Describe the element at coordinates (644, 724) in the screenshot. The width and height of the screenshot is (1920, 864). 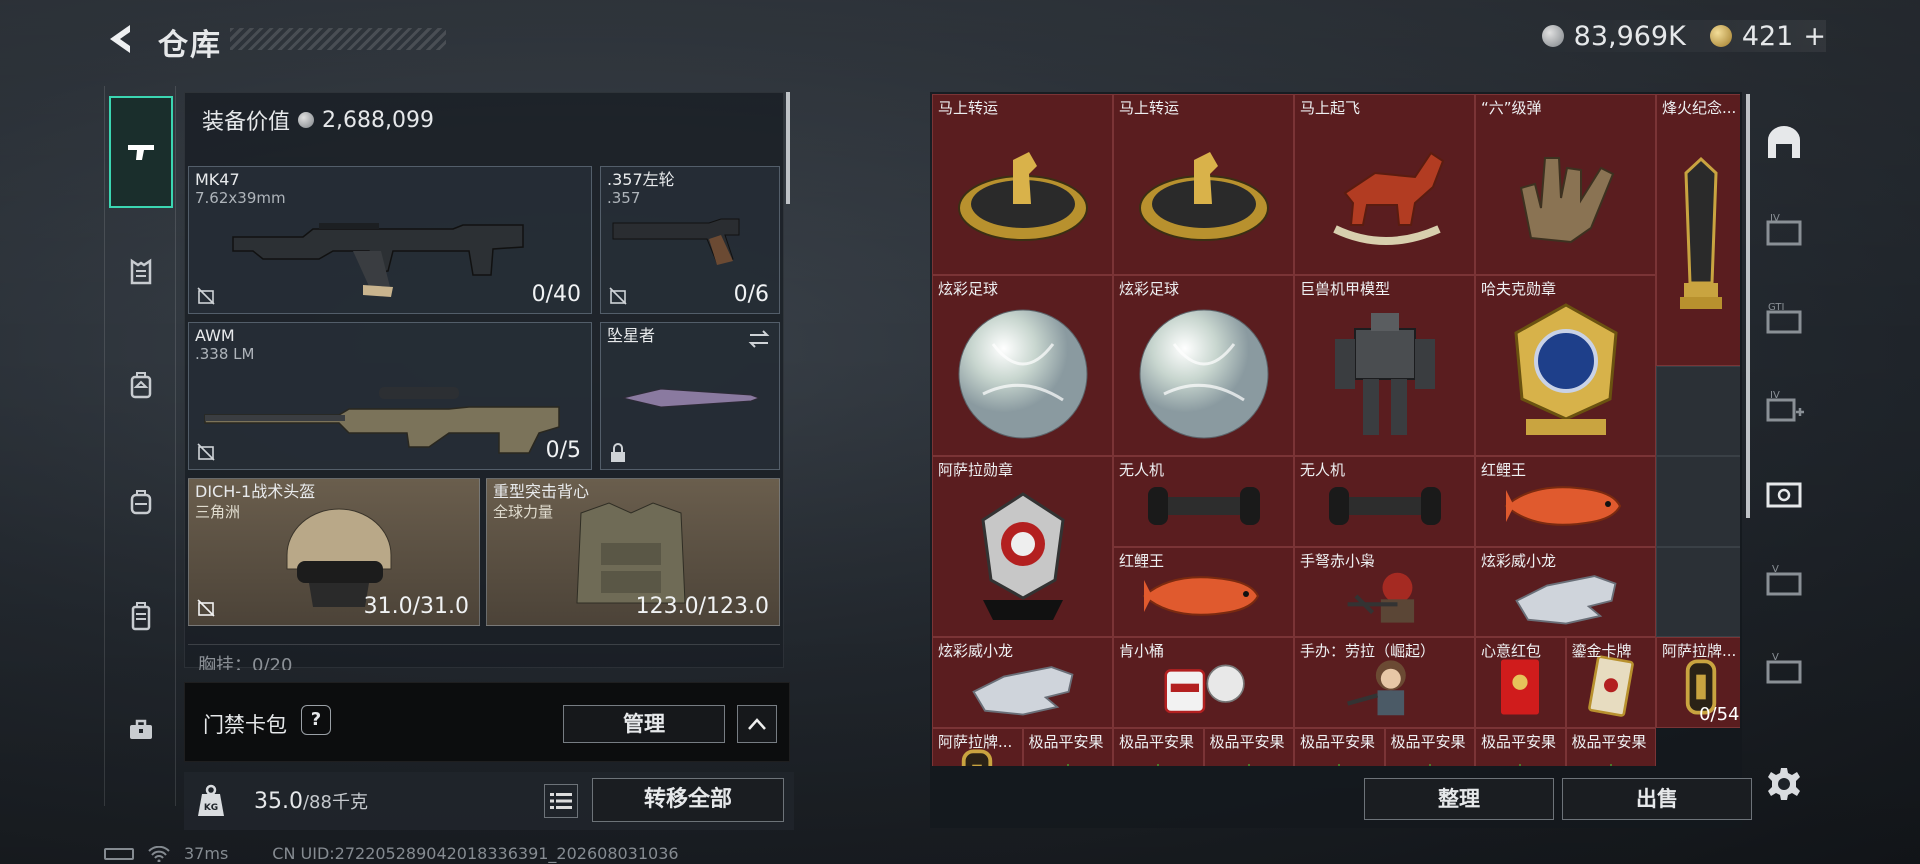
I see `keycard-manage-button: 管理` at that location.